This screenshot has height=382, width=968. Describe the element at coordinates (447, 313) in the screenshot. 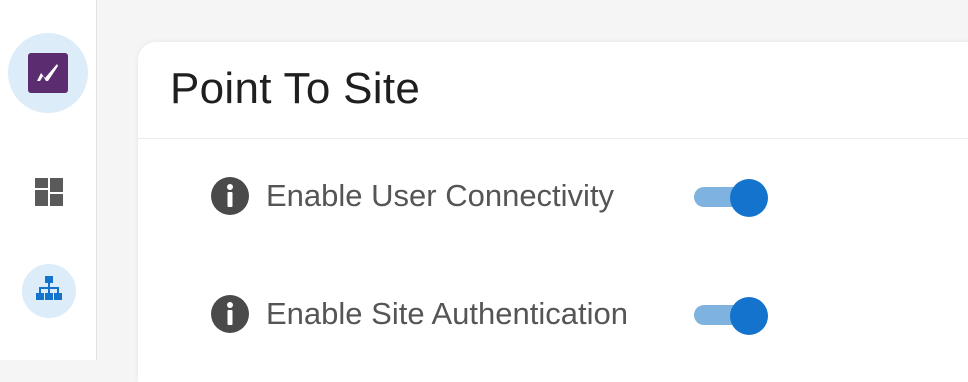

I see `setting-label: Enable Site Authentication` at that location.